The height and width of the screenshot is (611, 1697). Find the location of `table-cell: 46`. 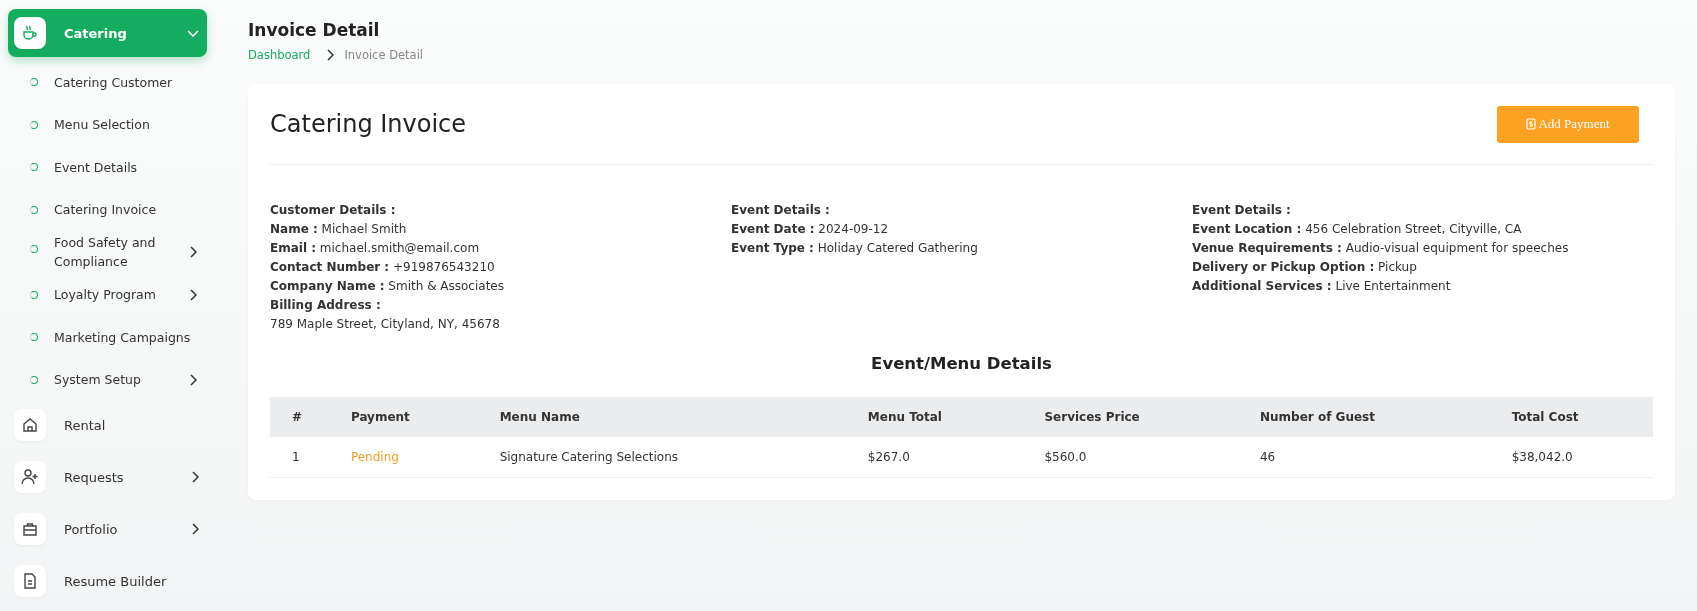

table-cell: 46 is located at coordinates (1364, 457).